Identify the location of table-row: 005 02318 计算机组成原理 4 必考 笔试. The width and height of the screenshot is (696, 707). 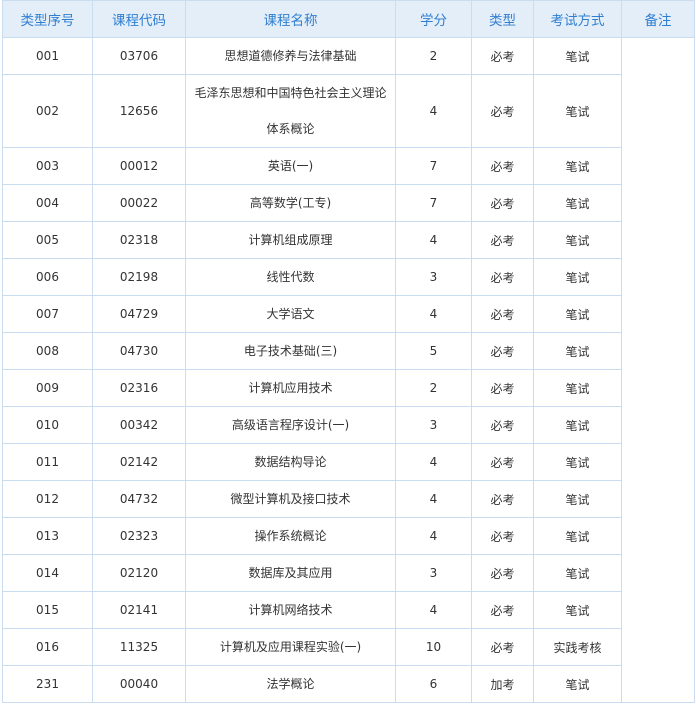
(348, 240).